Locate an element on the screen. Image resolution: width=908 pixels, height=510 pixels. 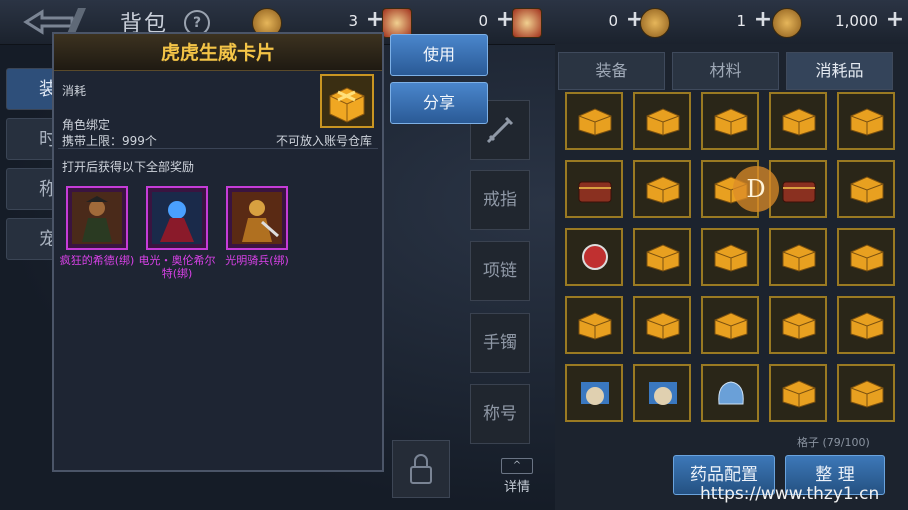
popup-title: 虎虎生威卡片 is located at coordinates (217, 53).